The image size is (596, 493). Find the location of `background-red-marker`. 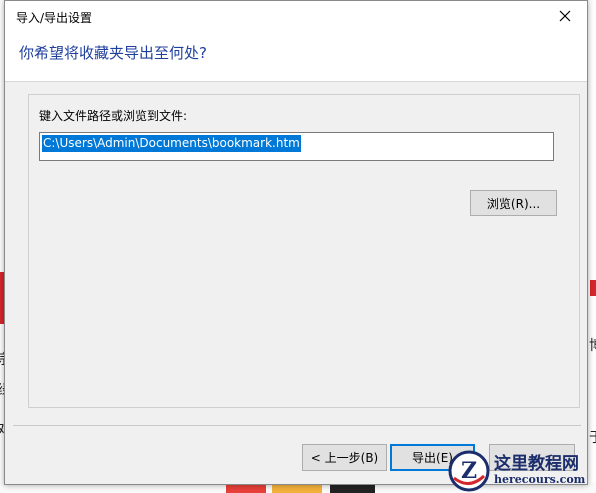

background-red-marker is located at coordinates (593, 288).